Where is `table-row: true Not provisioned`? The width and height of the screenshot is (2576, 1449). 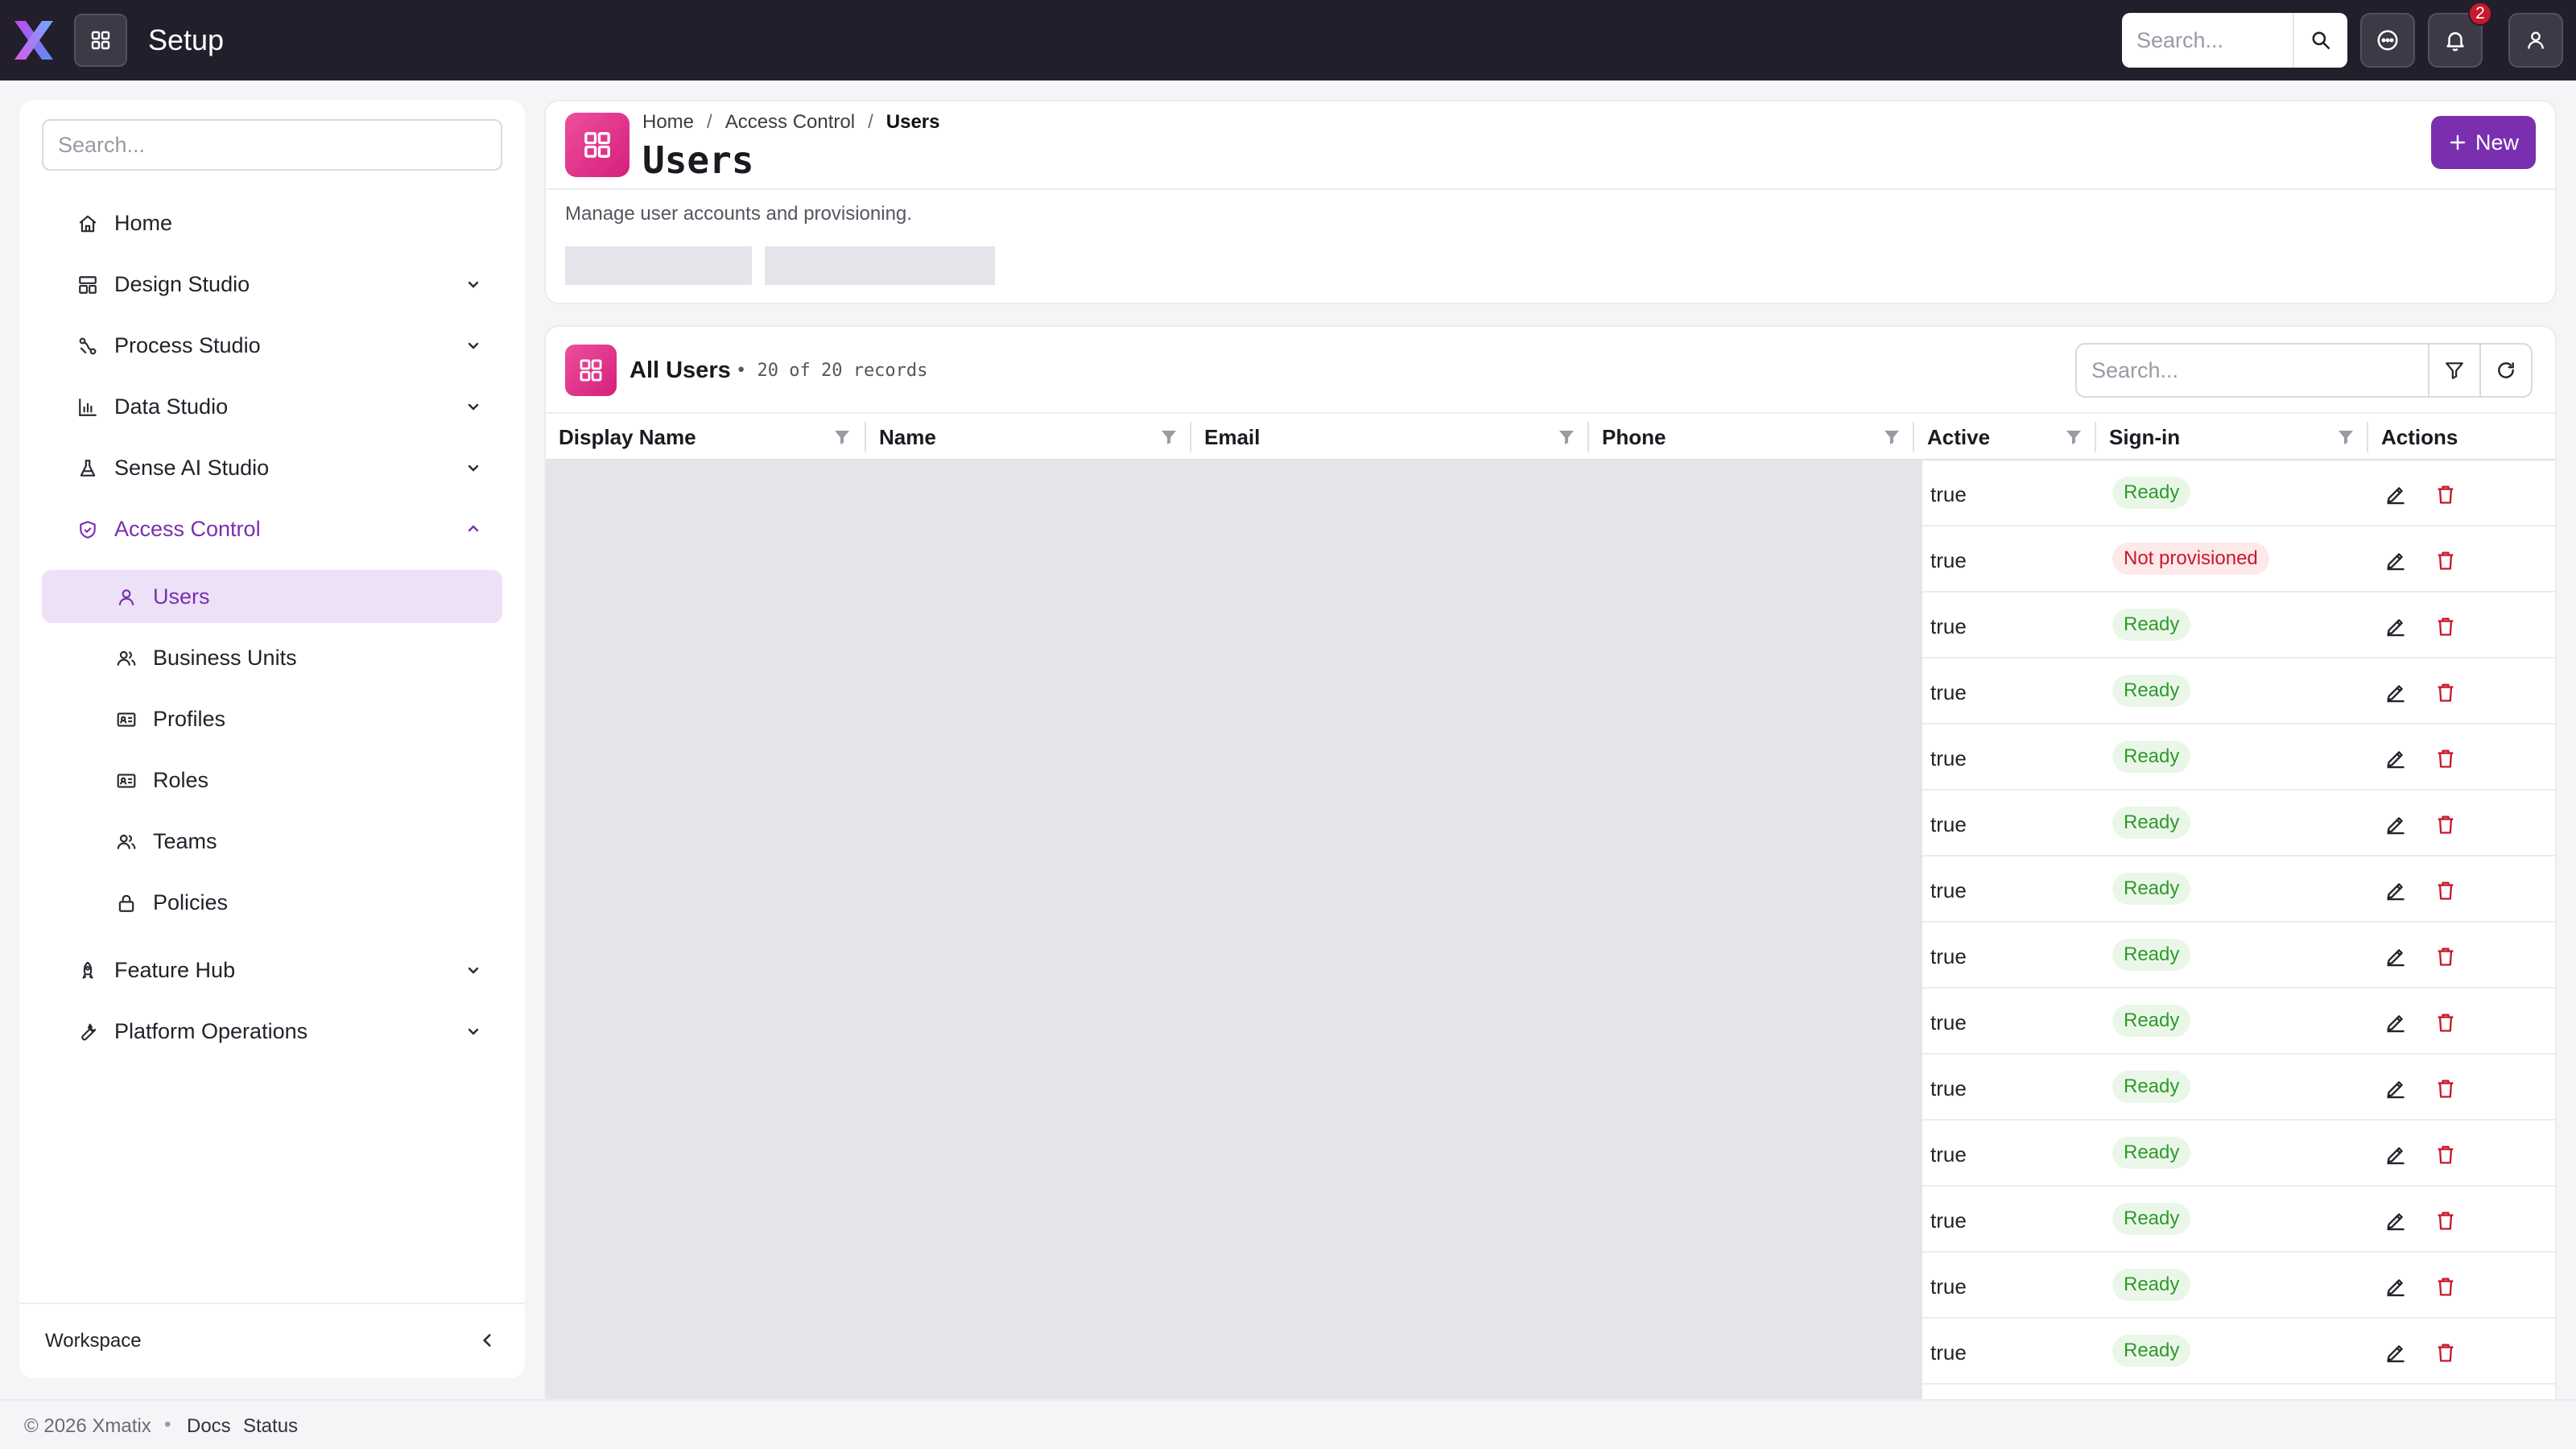
table-row: true Not provisioned is located at coordinates (2238, 559).